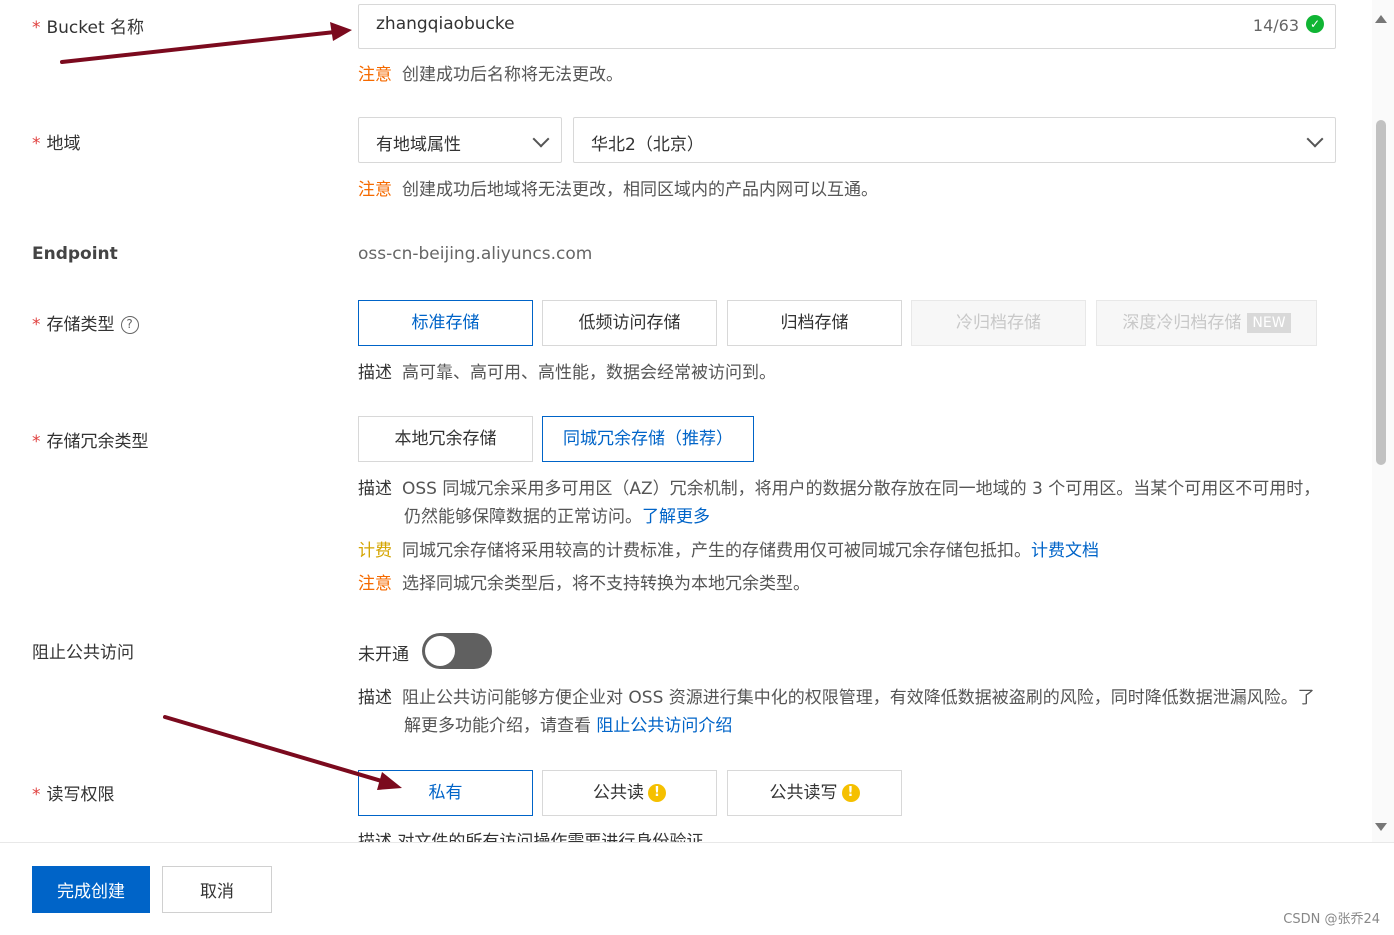 The width and height of the screenshot is (1394, 935). Describe the element at coordinates (1381, 827) in the screenshot. I see `scroll-down-arrow-icon` at that location.